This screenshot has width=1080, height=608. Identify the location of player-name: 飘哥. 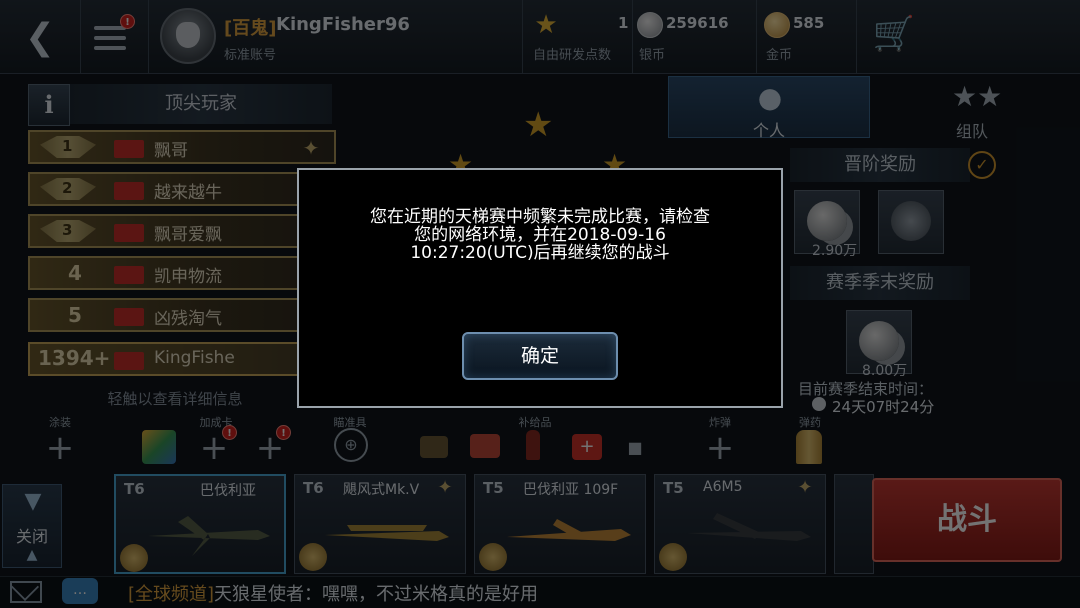
(171, 151).